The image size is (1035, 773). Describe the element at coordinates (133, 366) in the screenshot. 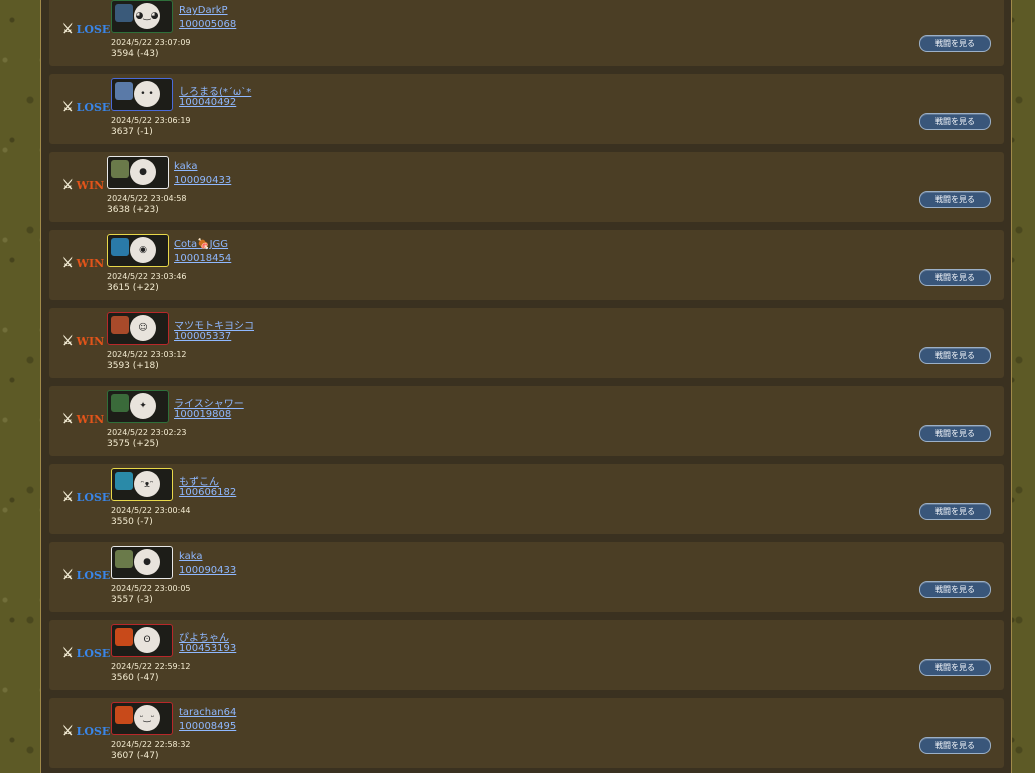

I see `rating-change: 3593 (+18)` at that location.